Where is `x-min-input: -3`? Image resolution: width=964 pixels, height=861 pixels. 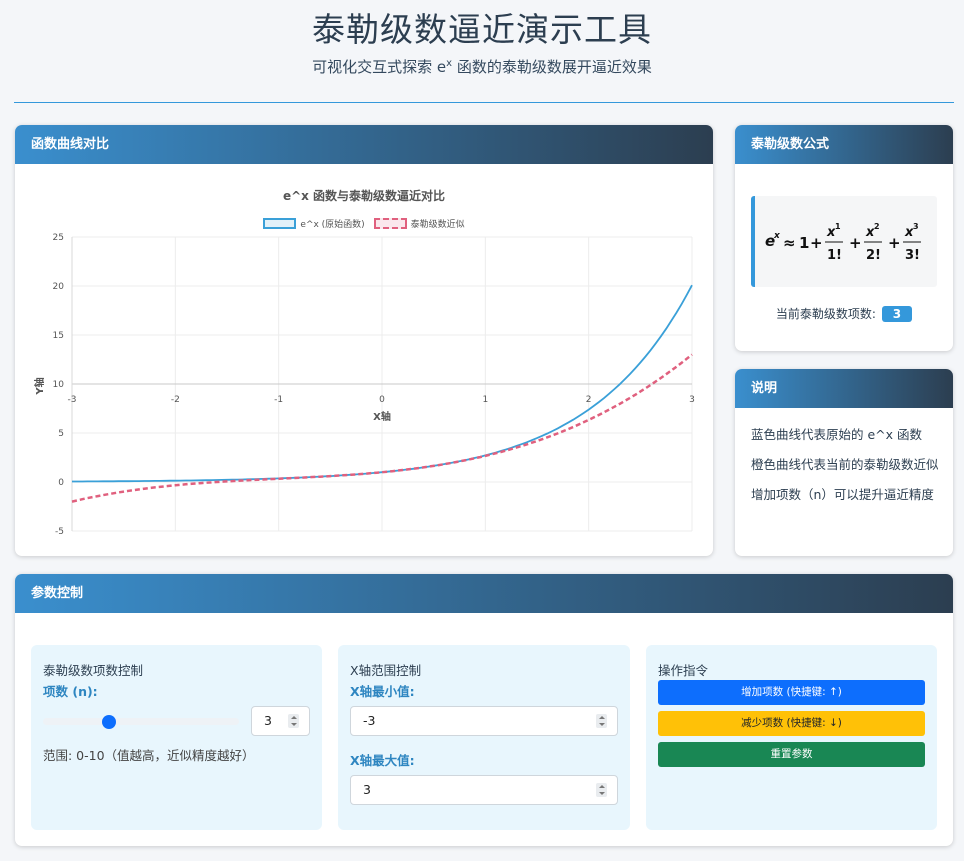
x-min-input: -3 is located at coordinates (484, 721).